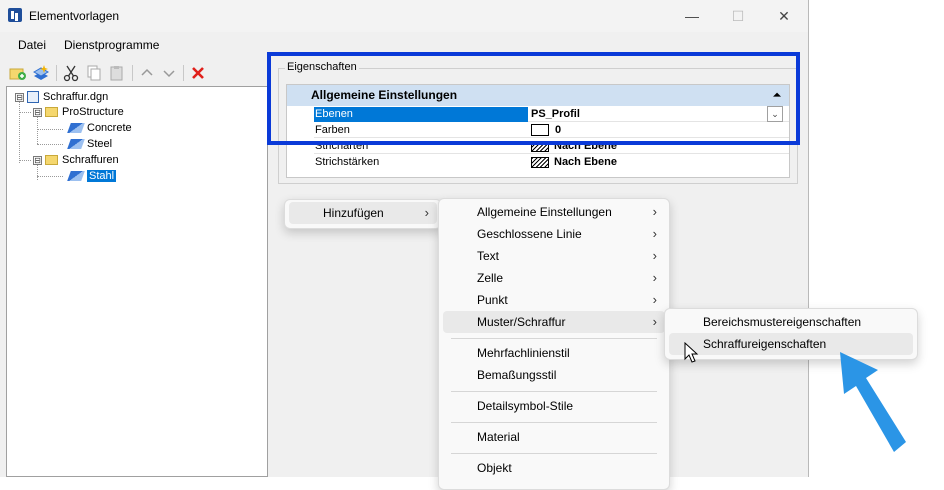 The width and height of the screenshot is (944, 490). I want to click on line-weight-icon, so click(540, 162).